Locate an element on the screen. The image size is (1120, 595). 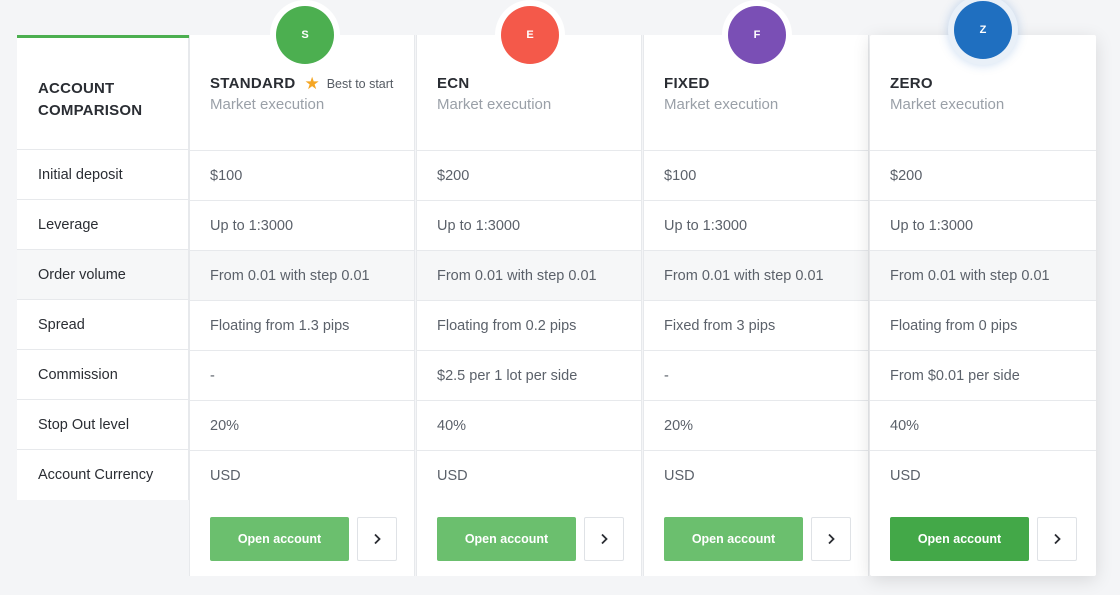
comparison-title: ACCOUNT COMPARISON is located at coordinates (103, 94).